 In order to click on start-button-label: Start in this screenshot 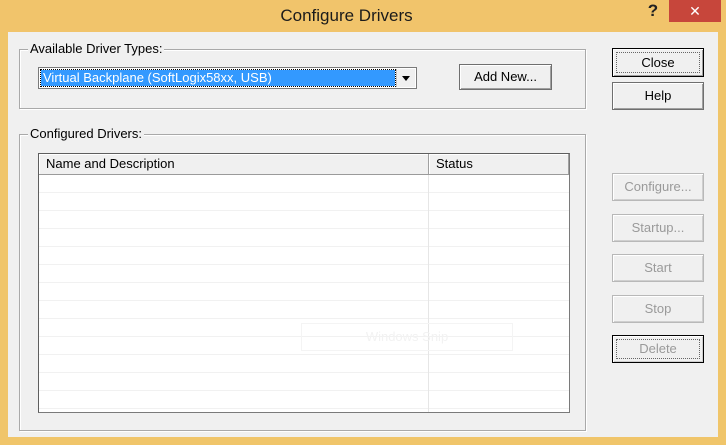, I will do `click(658, 267)`.